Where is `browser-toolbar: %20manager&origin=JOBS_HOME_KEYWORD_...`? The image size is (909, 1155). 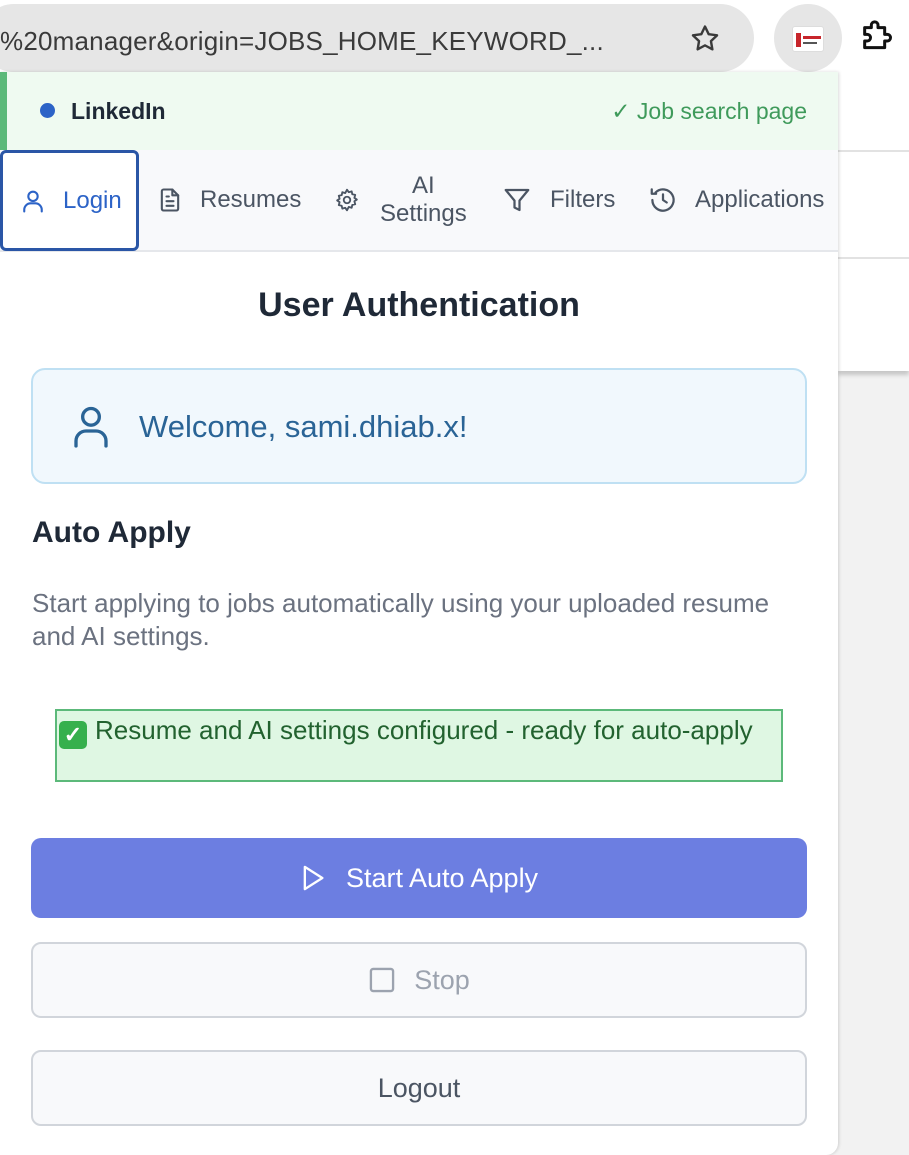 browser-toolbar: %20manager&origin=JOBS_HOME_KEYWORD_... is located at coordinates (454, 38).